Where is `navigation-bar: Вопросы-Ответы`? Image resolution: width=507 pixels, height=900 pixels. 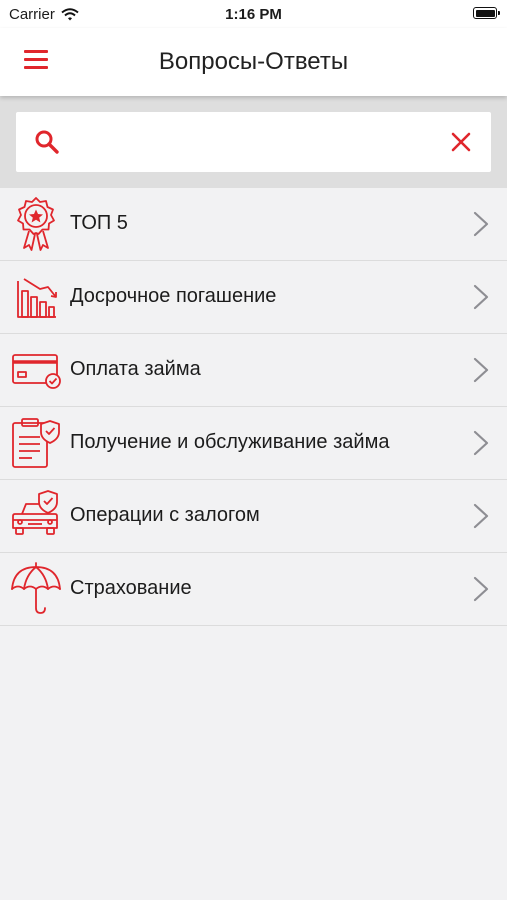 navigation-bar: Вопросы-Ответы is located at coordinates (253, 62).